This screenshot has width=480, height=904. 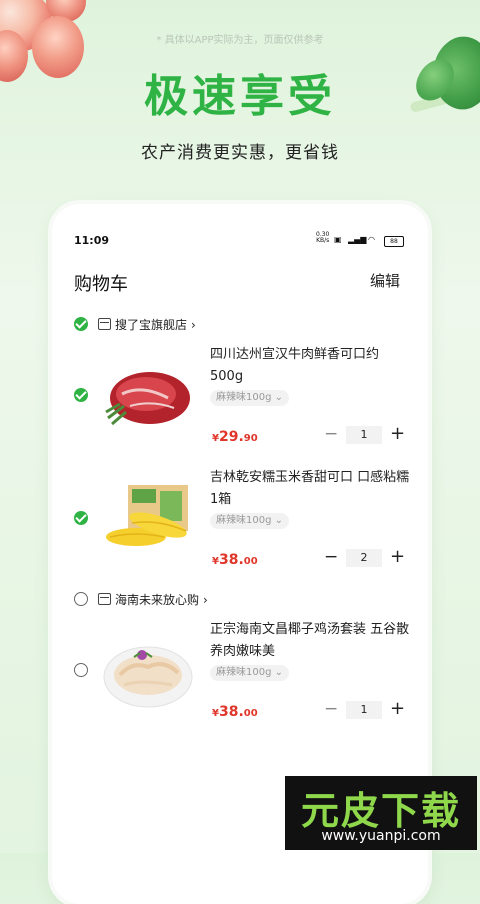 I want to click on beef-product-image, so click(x=148, y=395).